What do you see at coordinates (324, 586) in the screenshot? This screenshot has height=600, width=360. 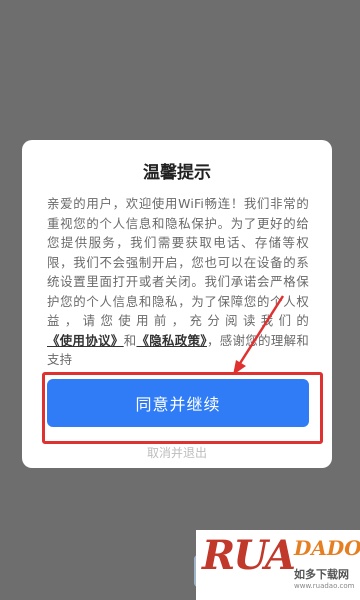 I see `watermark-url: www.ruadao.com` at bounding box center [324, 586].